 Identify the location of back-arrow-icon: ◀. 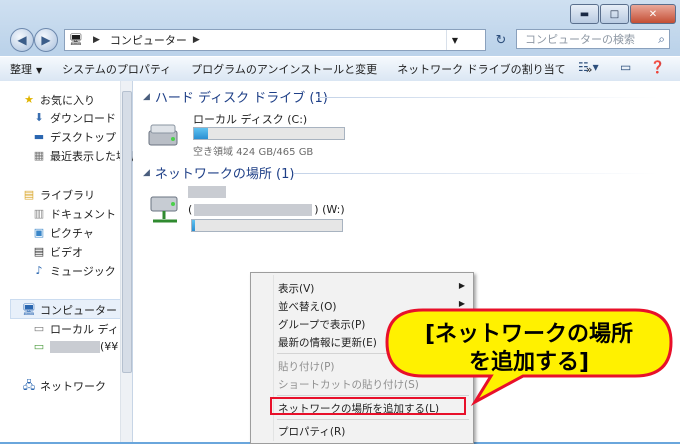
(22, 40).